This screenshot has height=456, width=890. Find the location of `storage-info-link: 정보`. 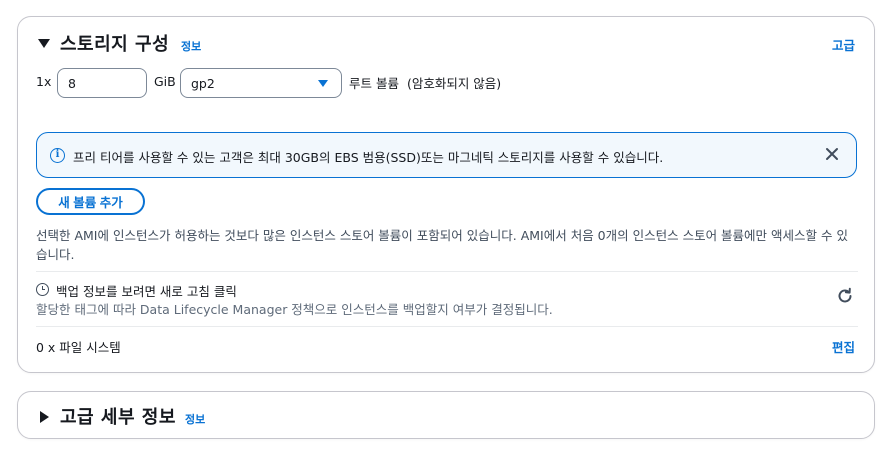

storage-info-link: 정보 is located at coordinates (191, 46).